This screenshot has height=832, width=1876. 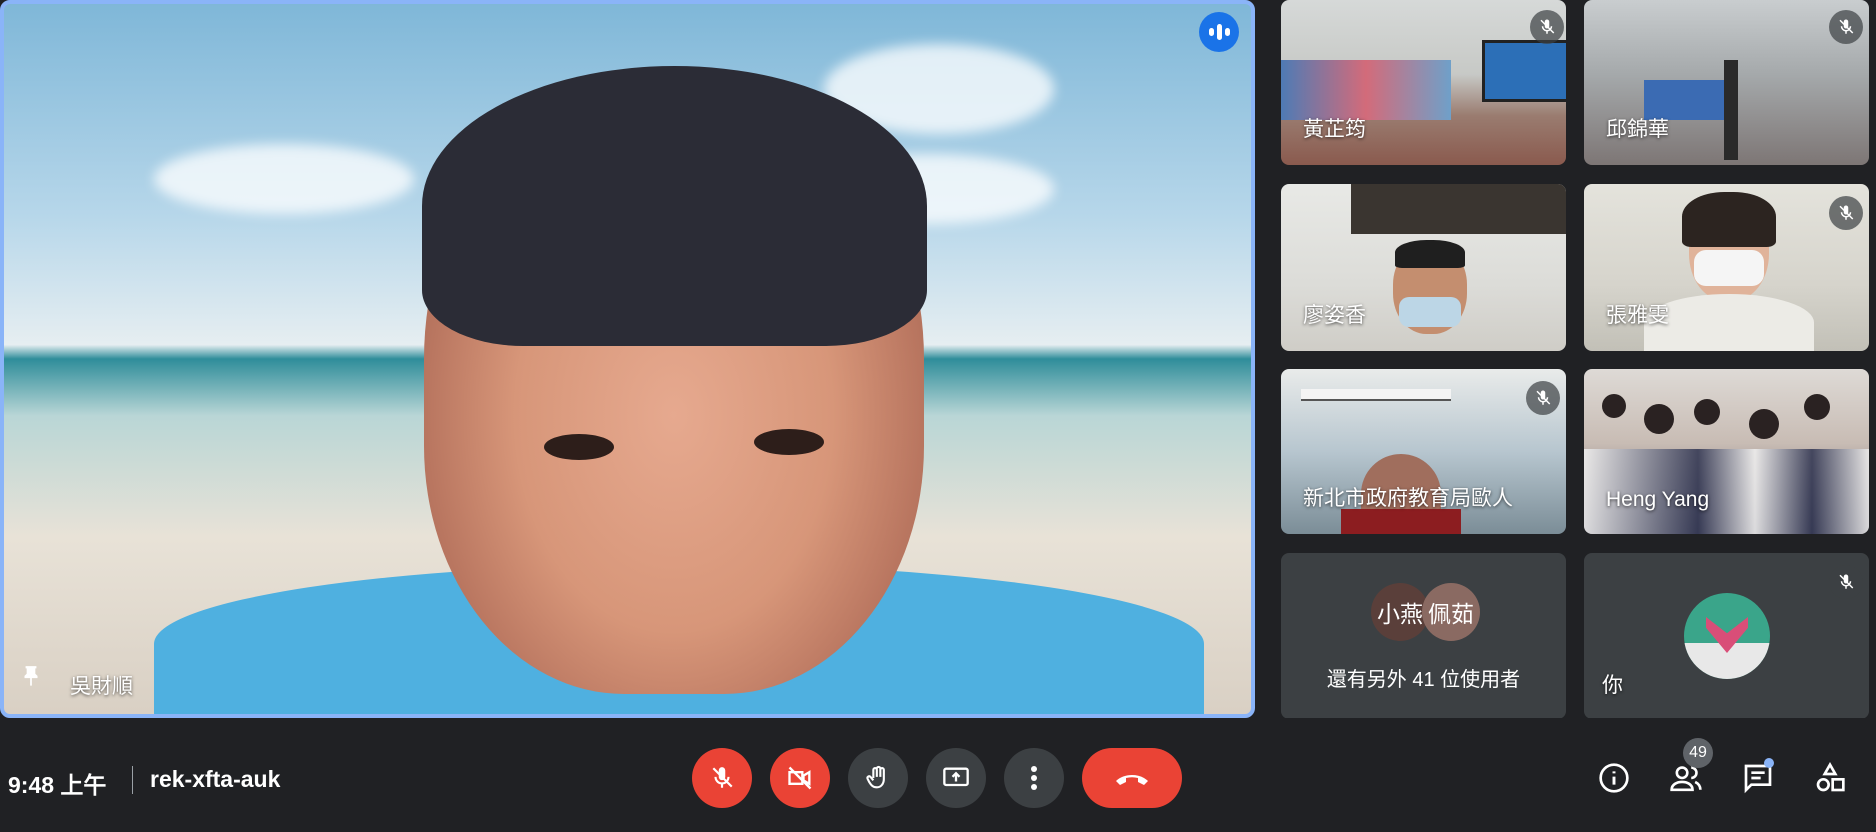 I want to click on more-options-button, so click(x=1034, y=778).